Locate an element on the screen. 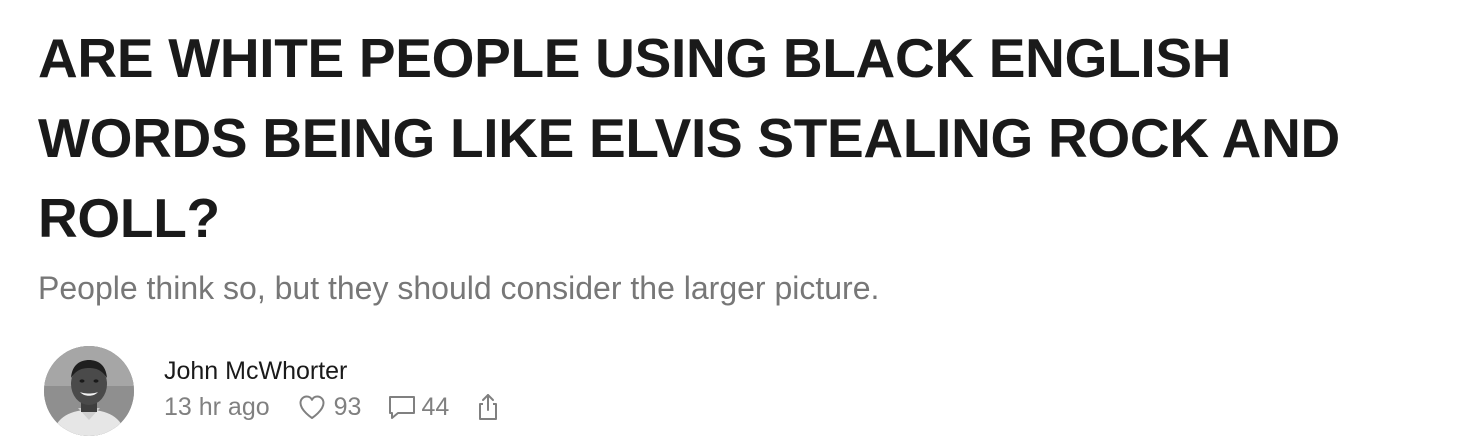 The height and width of the screenshot is (446, 1464). like-count: 93 is located at coordinates (347, 407).